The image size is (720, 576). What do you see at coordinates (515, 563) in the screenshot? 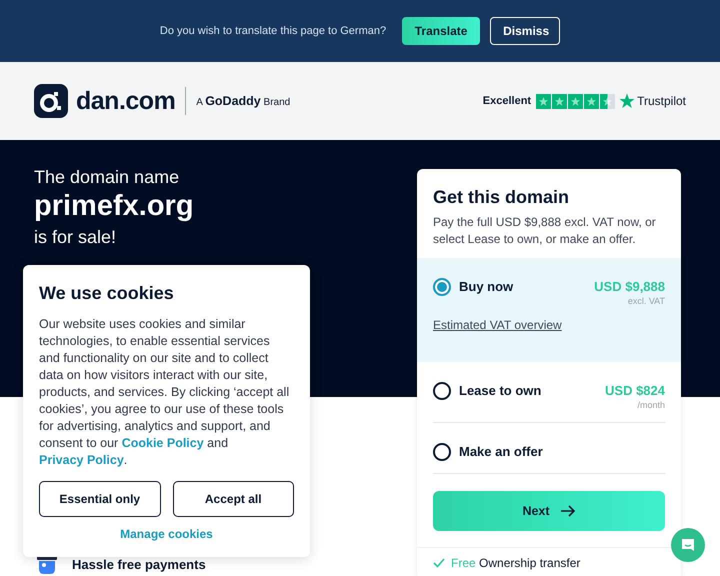
I see `perk-text: Free Ownership transfer` at bounding box center [515, 563].